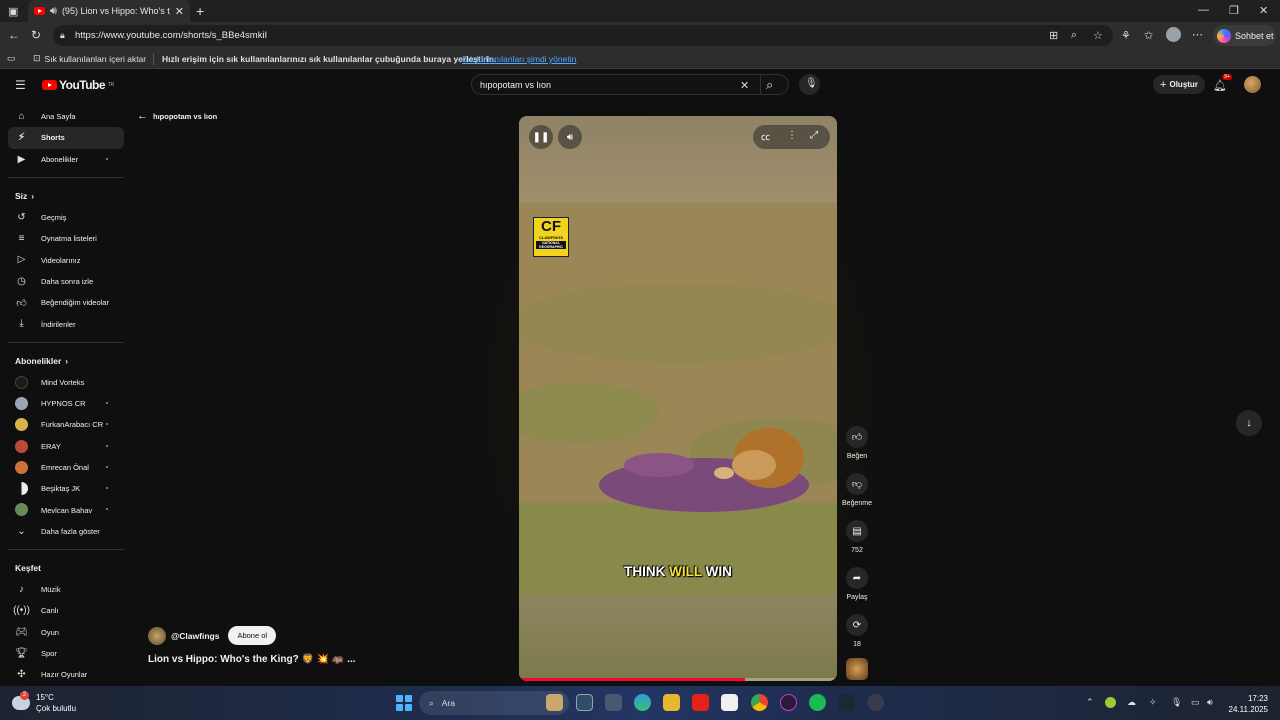  What do you see at coordinates (66, 138) in the screenshot?
I see `sidebar-item-shorts: ⚡︎ Shorts` at bounding box center [66, 138].